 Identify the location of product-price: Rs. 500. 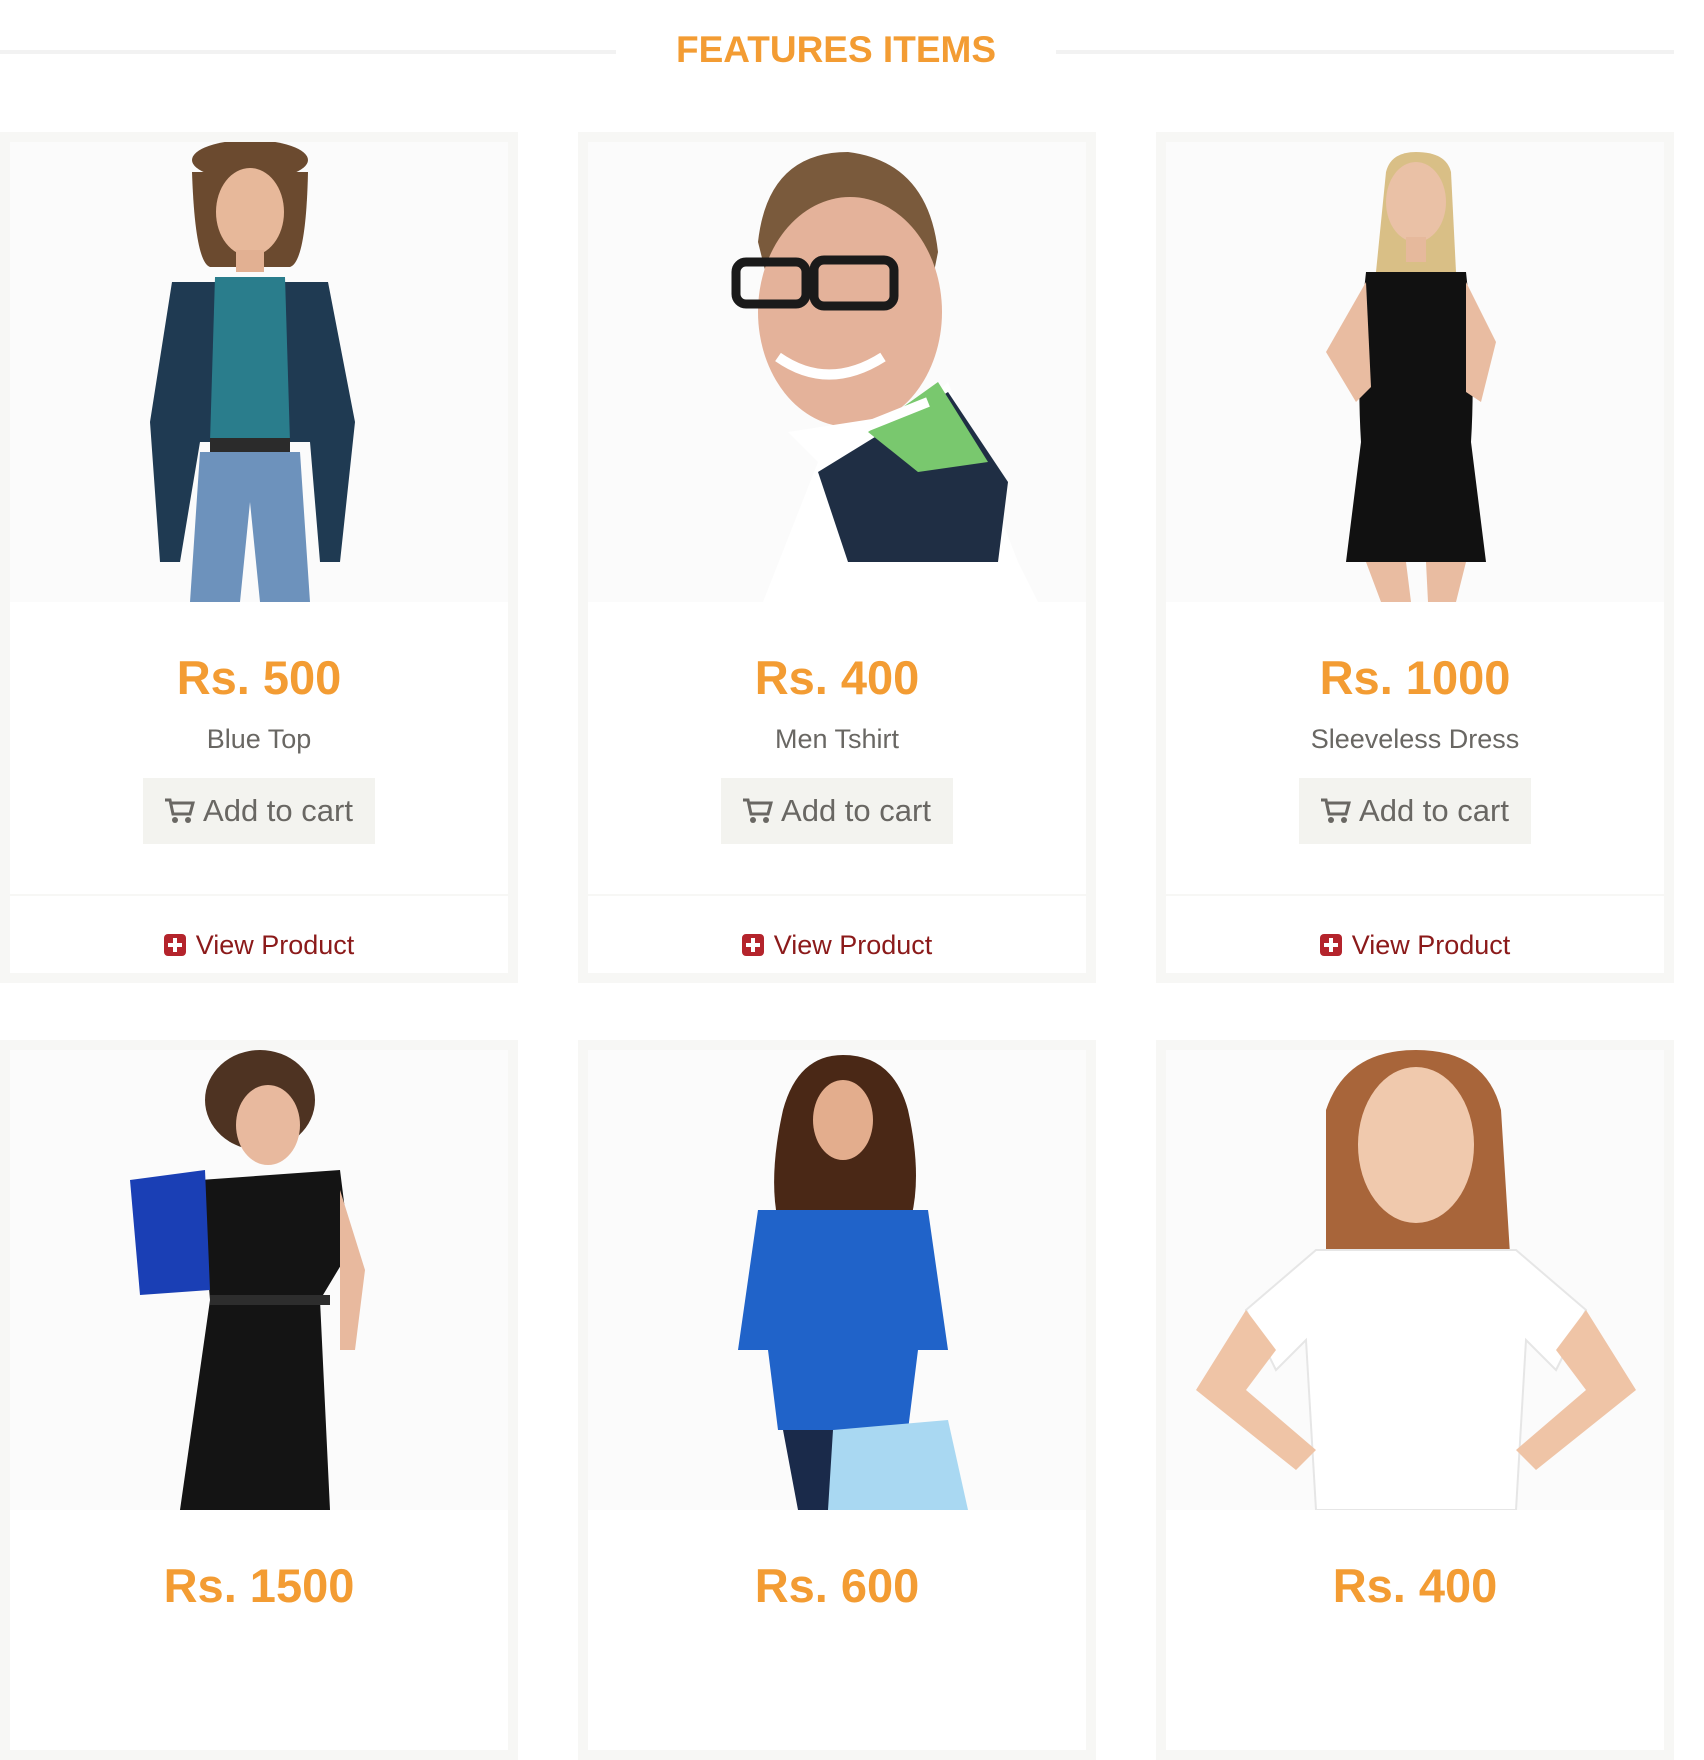
(259, 677).